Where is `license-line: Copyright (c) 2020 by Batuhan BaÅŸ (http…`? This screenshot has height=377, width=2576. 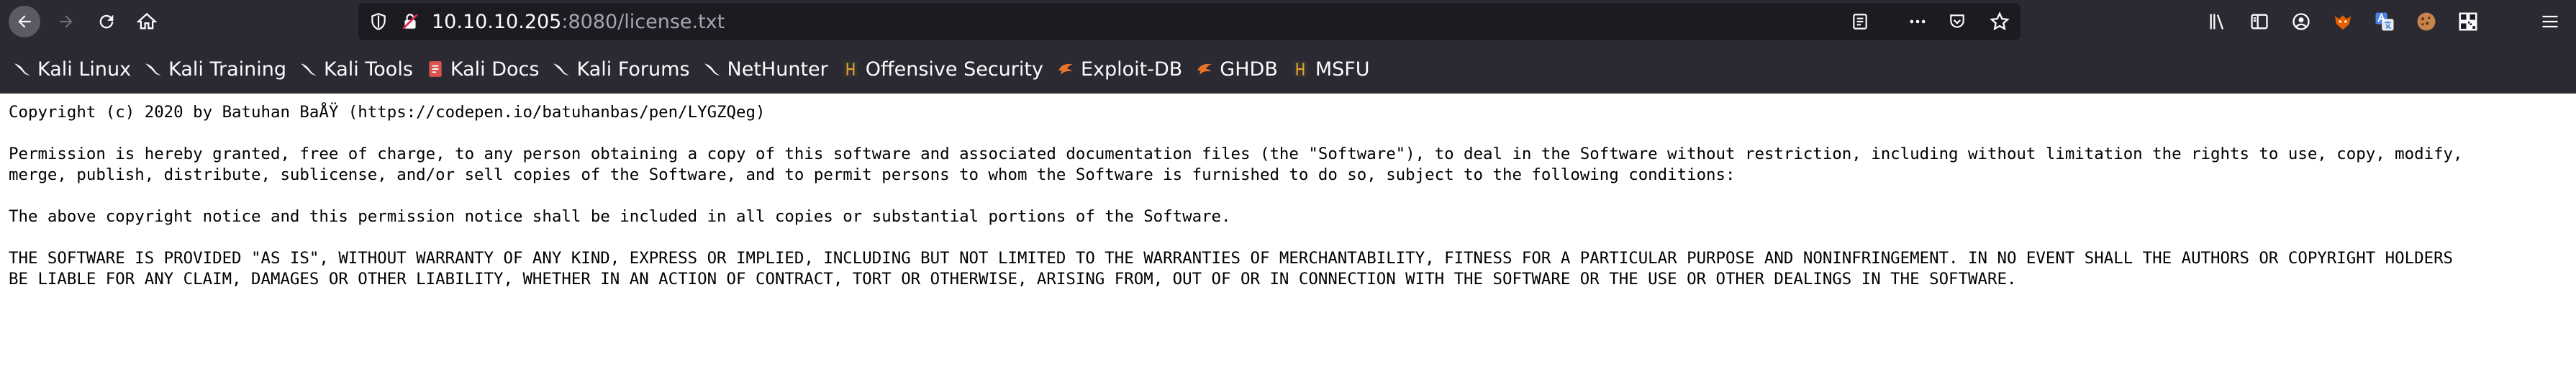
license-line: Copyright (c) 2020 by Batuhan BaÅŸ (http… is located at coordinates (387, 112).